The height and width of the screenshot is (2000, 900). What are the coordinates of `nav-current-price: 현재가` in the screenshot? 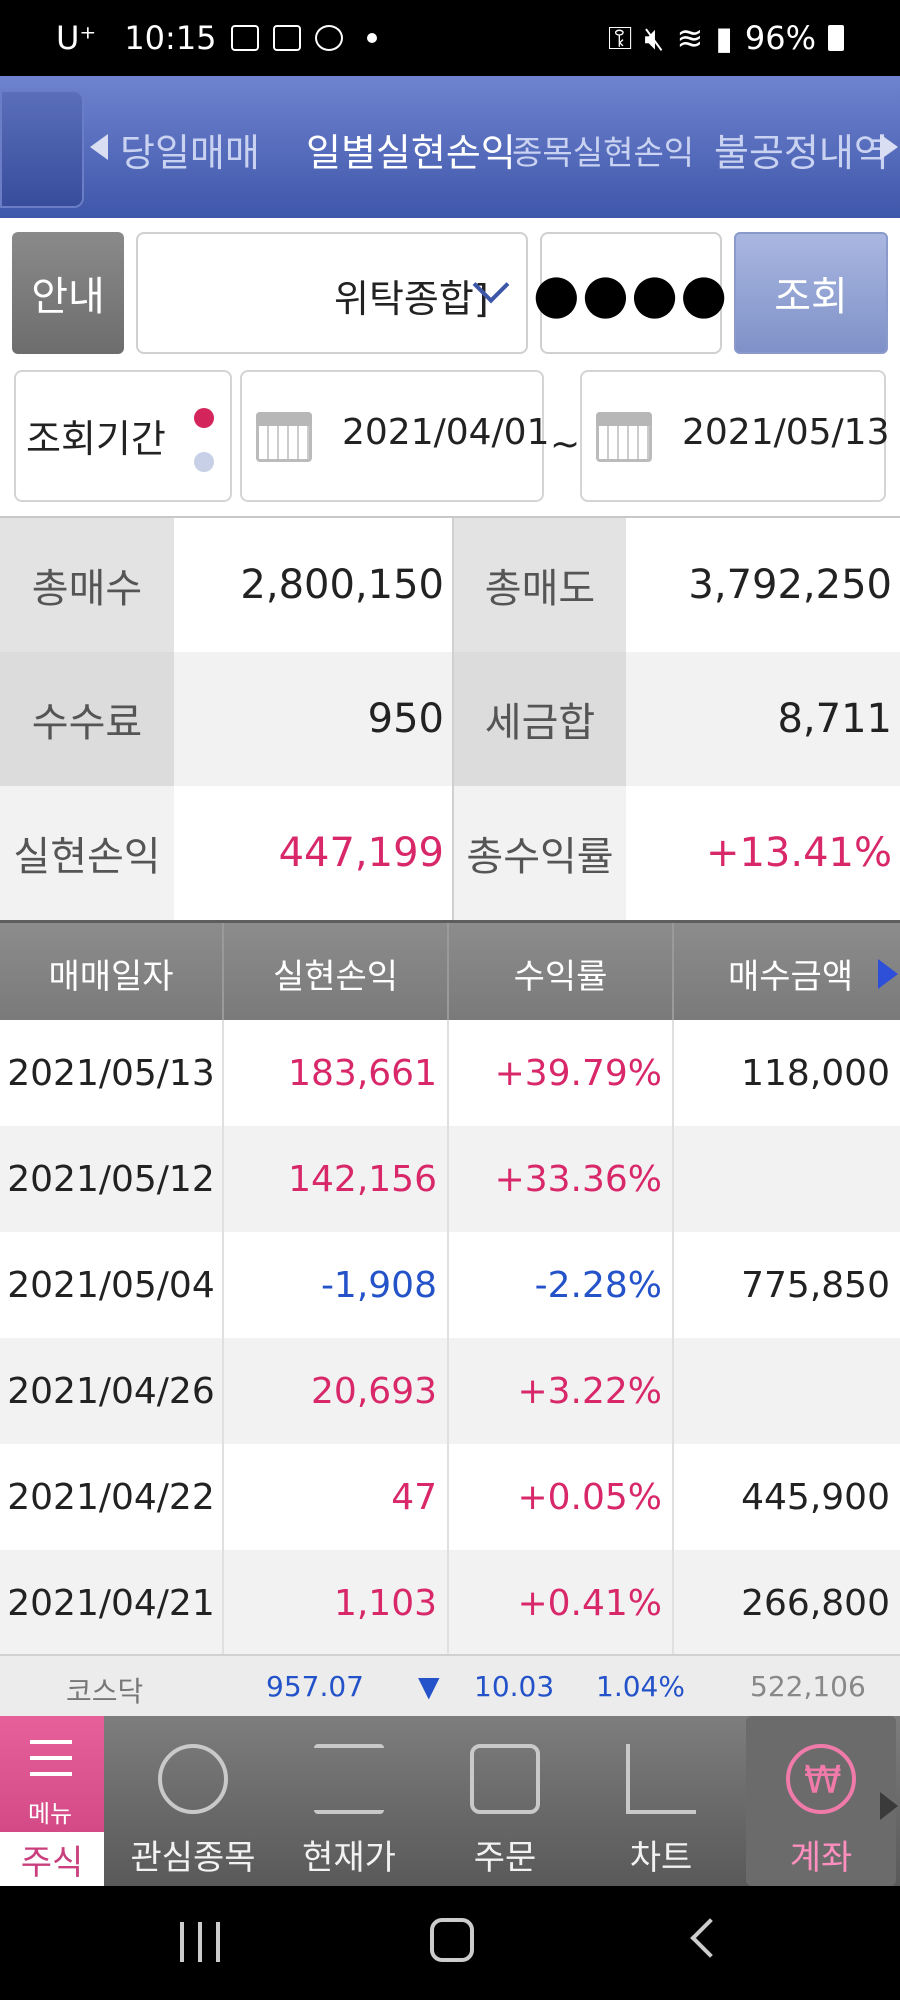 It's located at (349, 1801).